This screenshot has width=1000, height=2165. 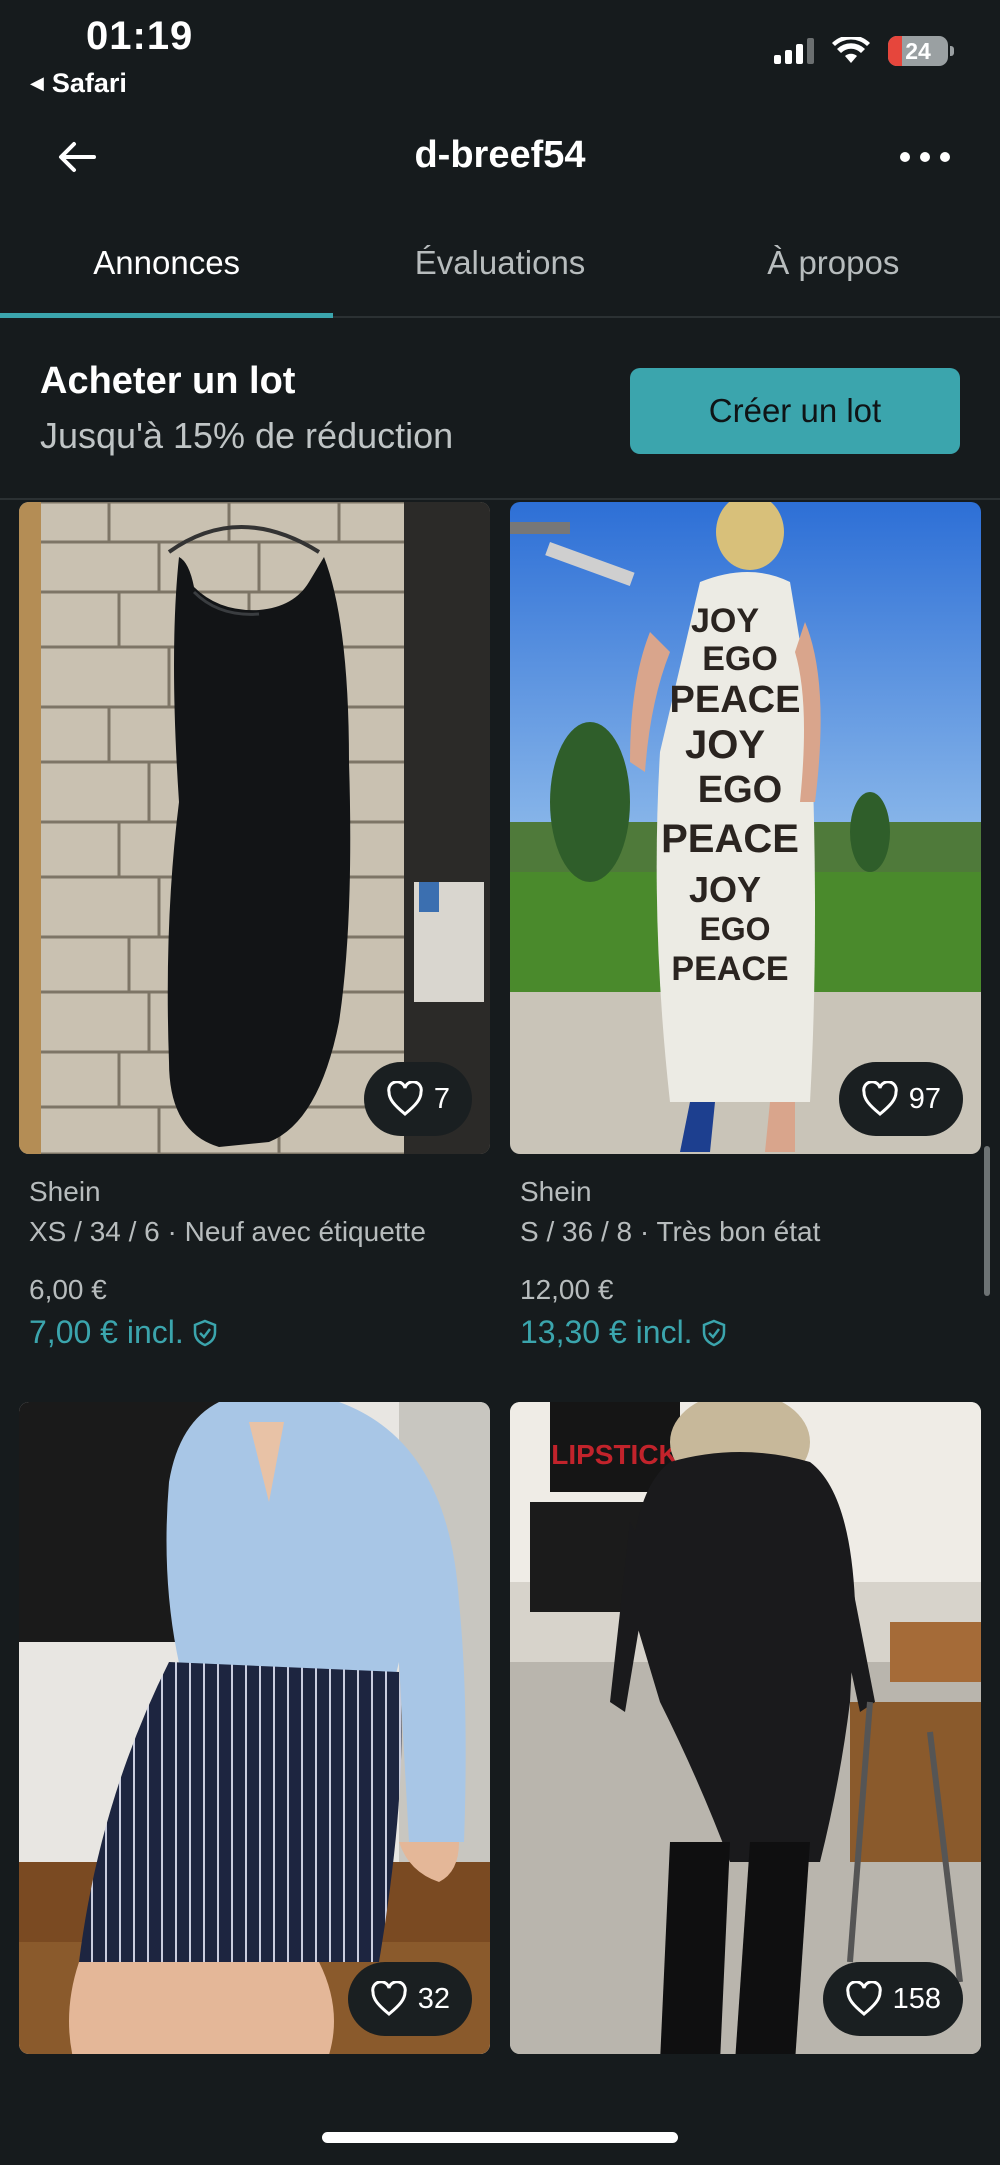 What do you see at coordinates (670, 1231) in the screenshot?
I see `item-details: S / 36 / 8 · Très bon état` at bounding box center [670, 1231].